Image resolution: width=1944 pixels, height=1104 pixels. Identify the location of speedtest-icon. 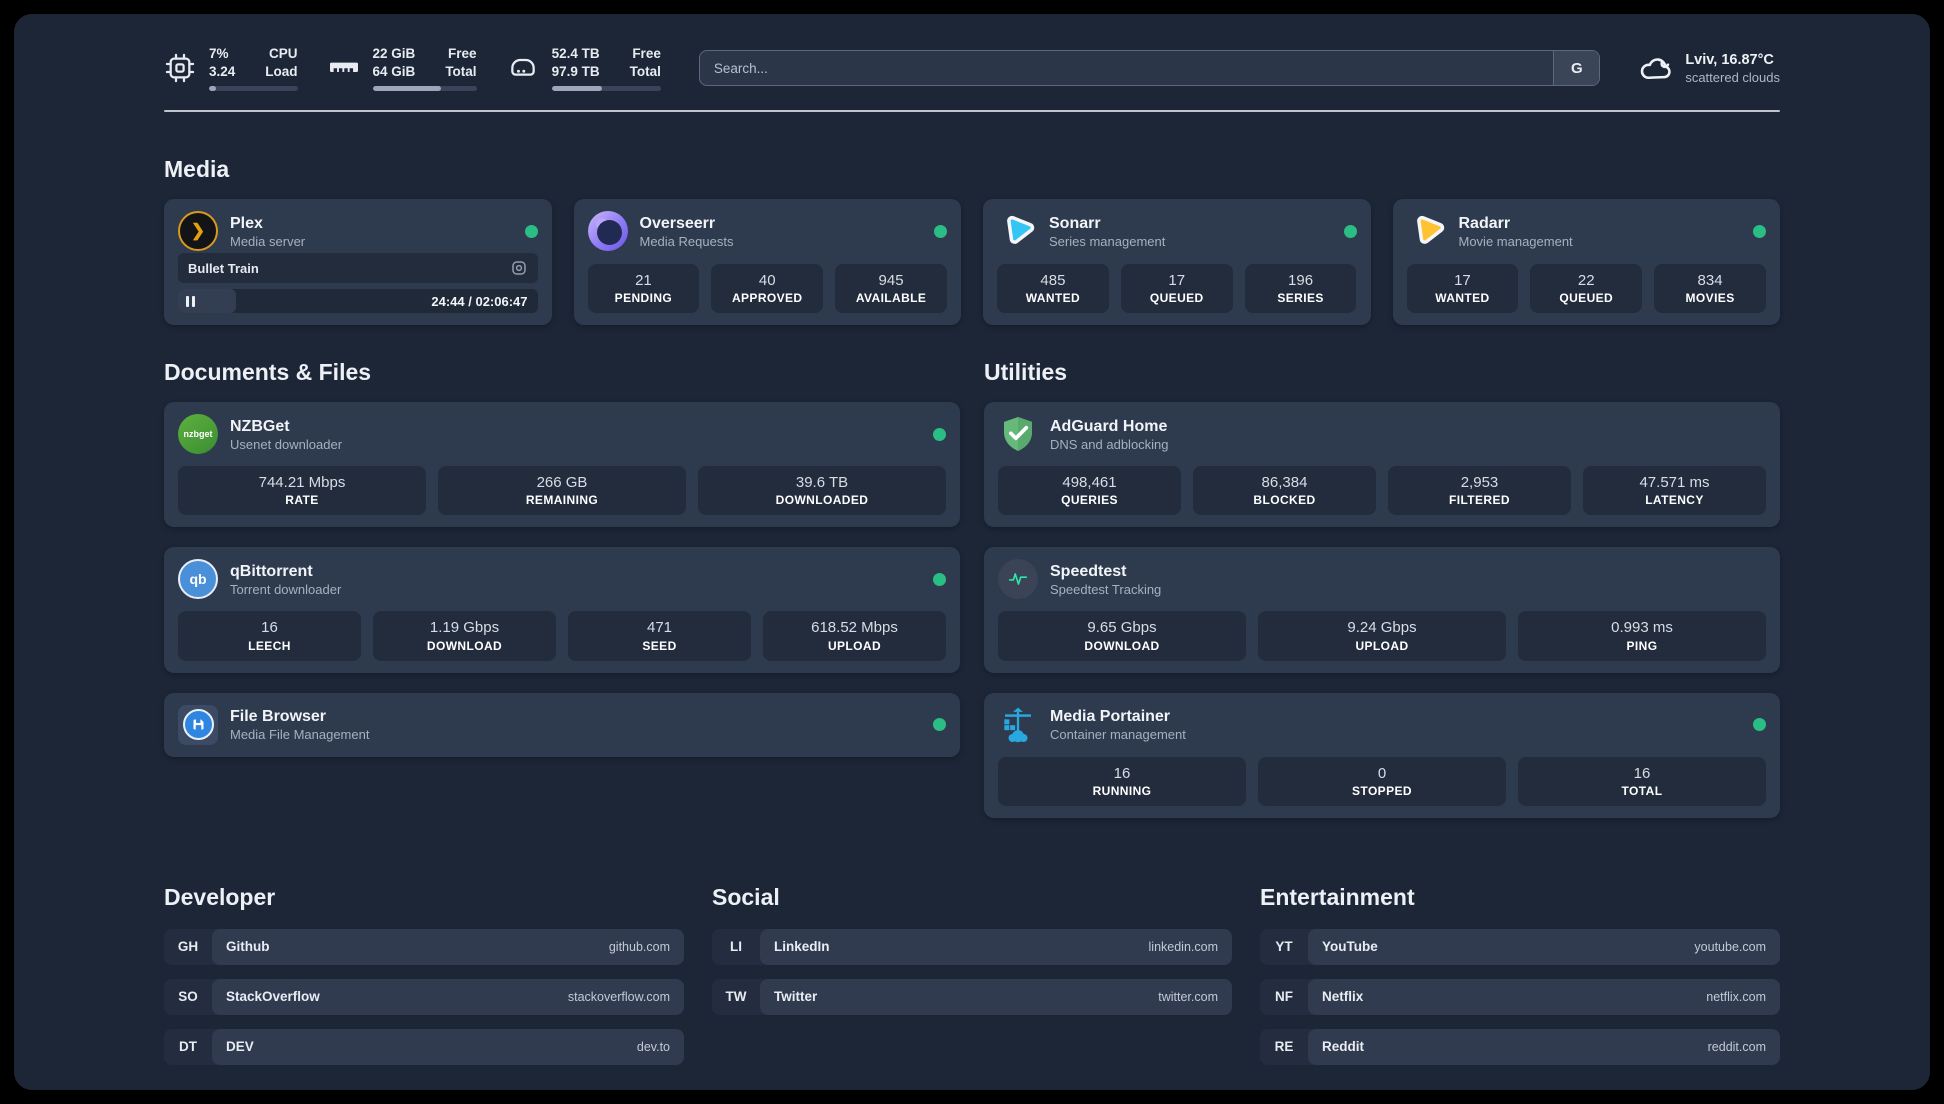
(1018, 579).